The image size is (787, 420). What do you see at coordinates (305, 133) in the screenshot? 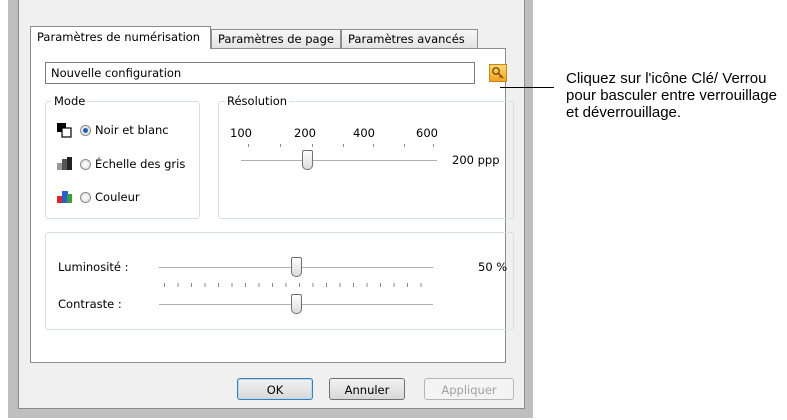
I see `resolution-tick-label: 200` at bounding box center [305, 133].